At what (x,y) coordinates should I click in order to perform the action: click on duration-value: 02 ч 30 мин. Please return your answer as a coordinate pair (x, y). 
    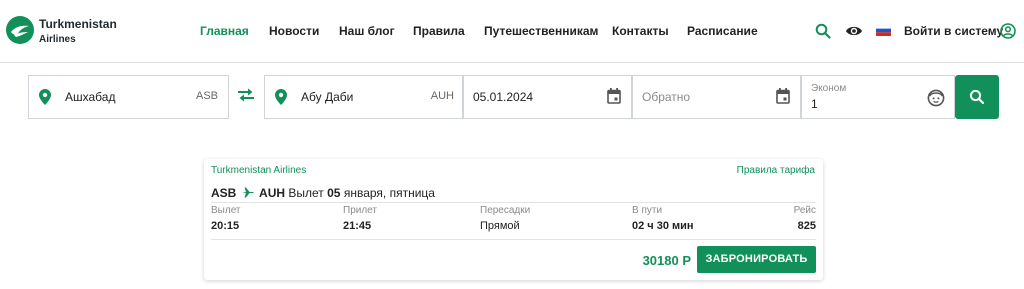
    Looking at the image, I should click on (663, 226).